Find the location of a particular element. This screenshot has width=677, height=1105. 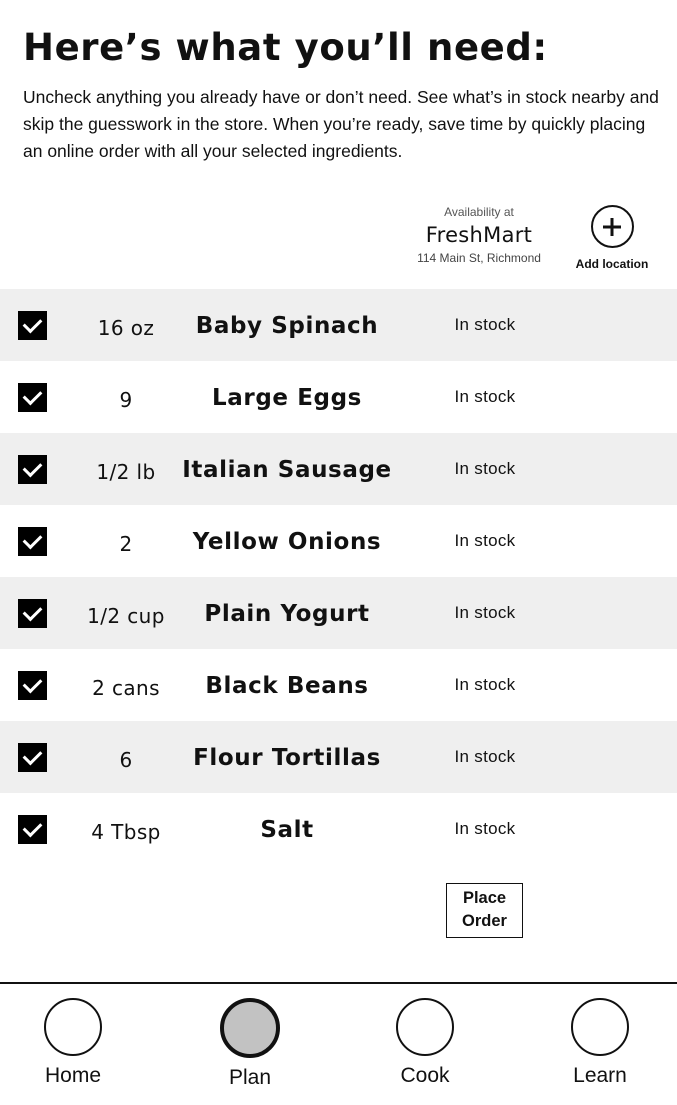

add-location-button: Add location is located at coordinates (612, 238).